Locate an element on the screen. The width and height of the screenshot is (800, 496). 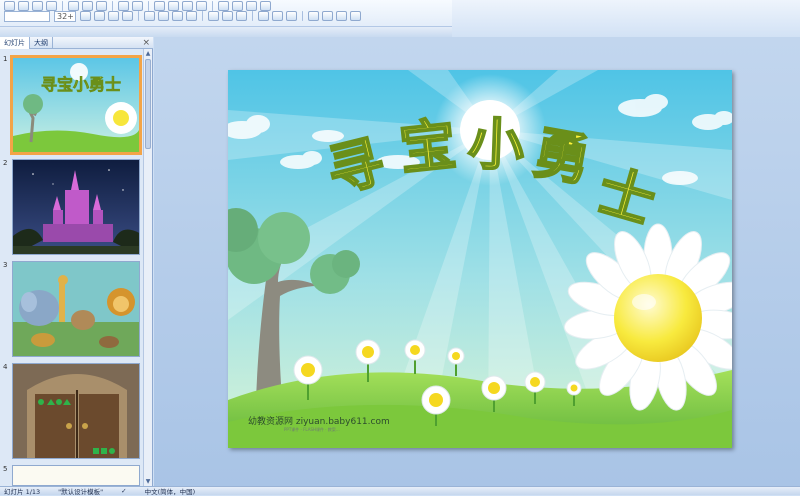
bullets-icon is located at coordinates (213, 16).